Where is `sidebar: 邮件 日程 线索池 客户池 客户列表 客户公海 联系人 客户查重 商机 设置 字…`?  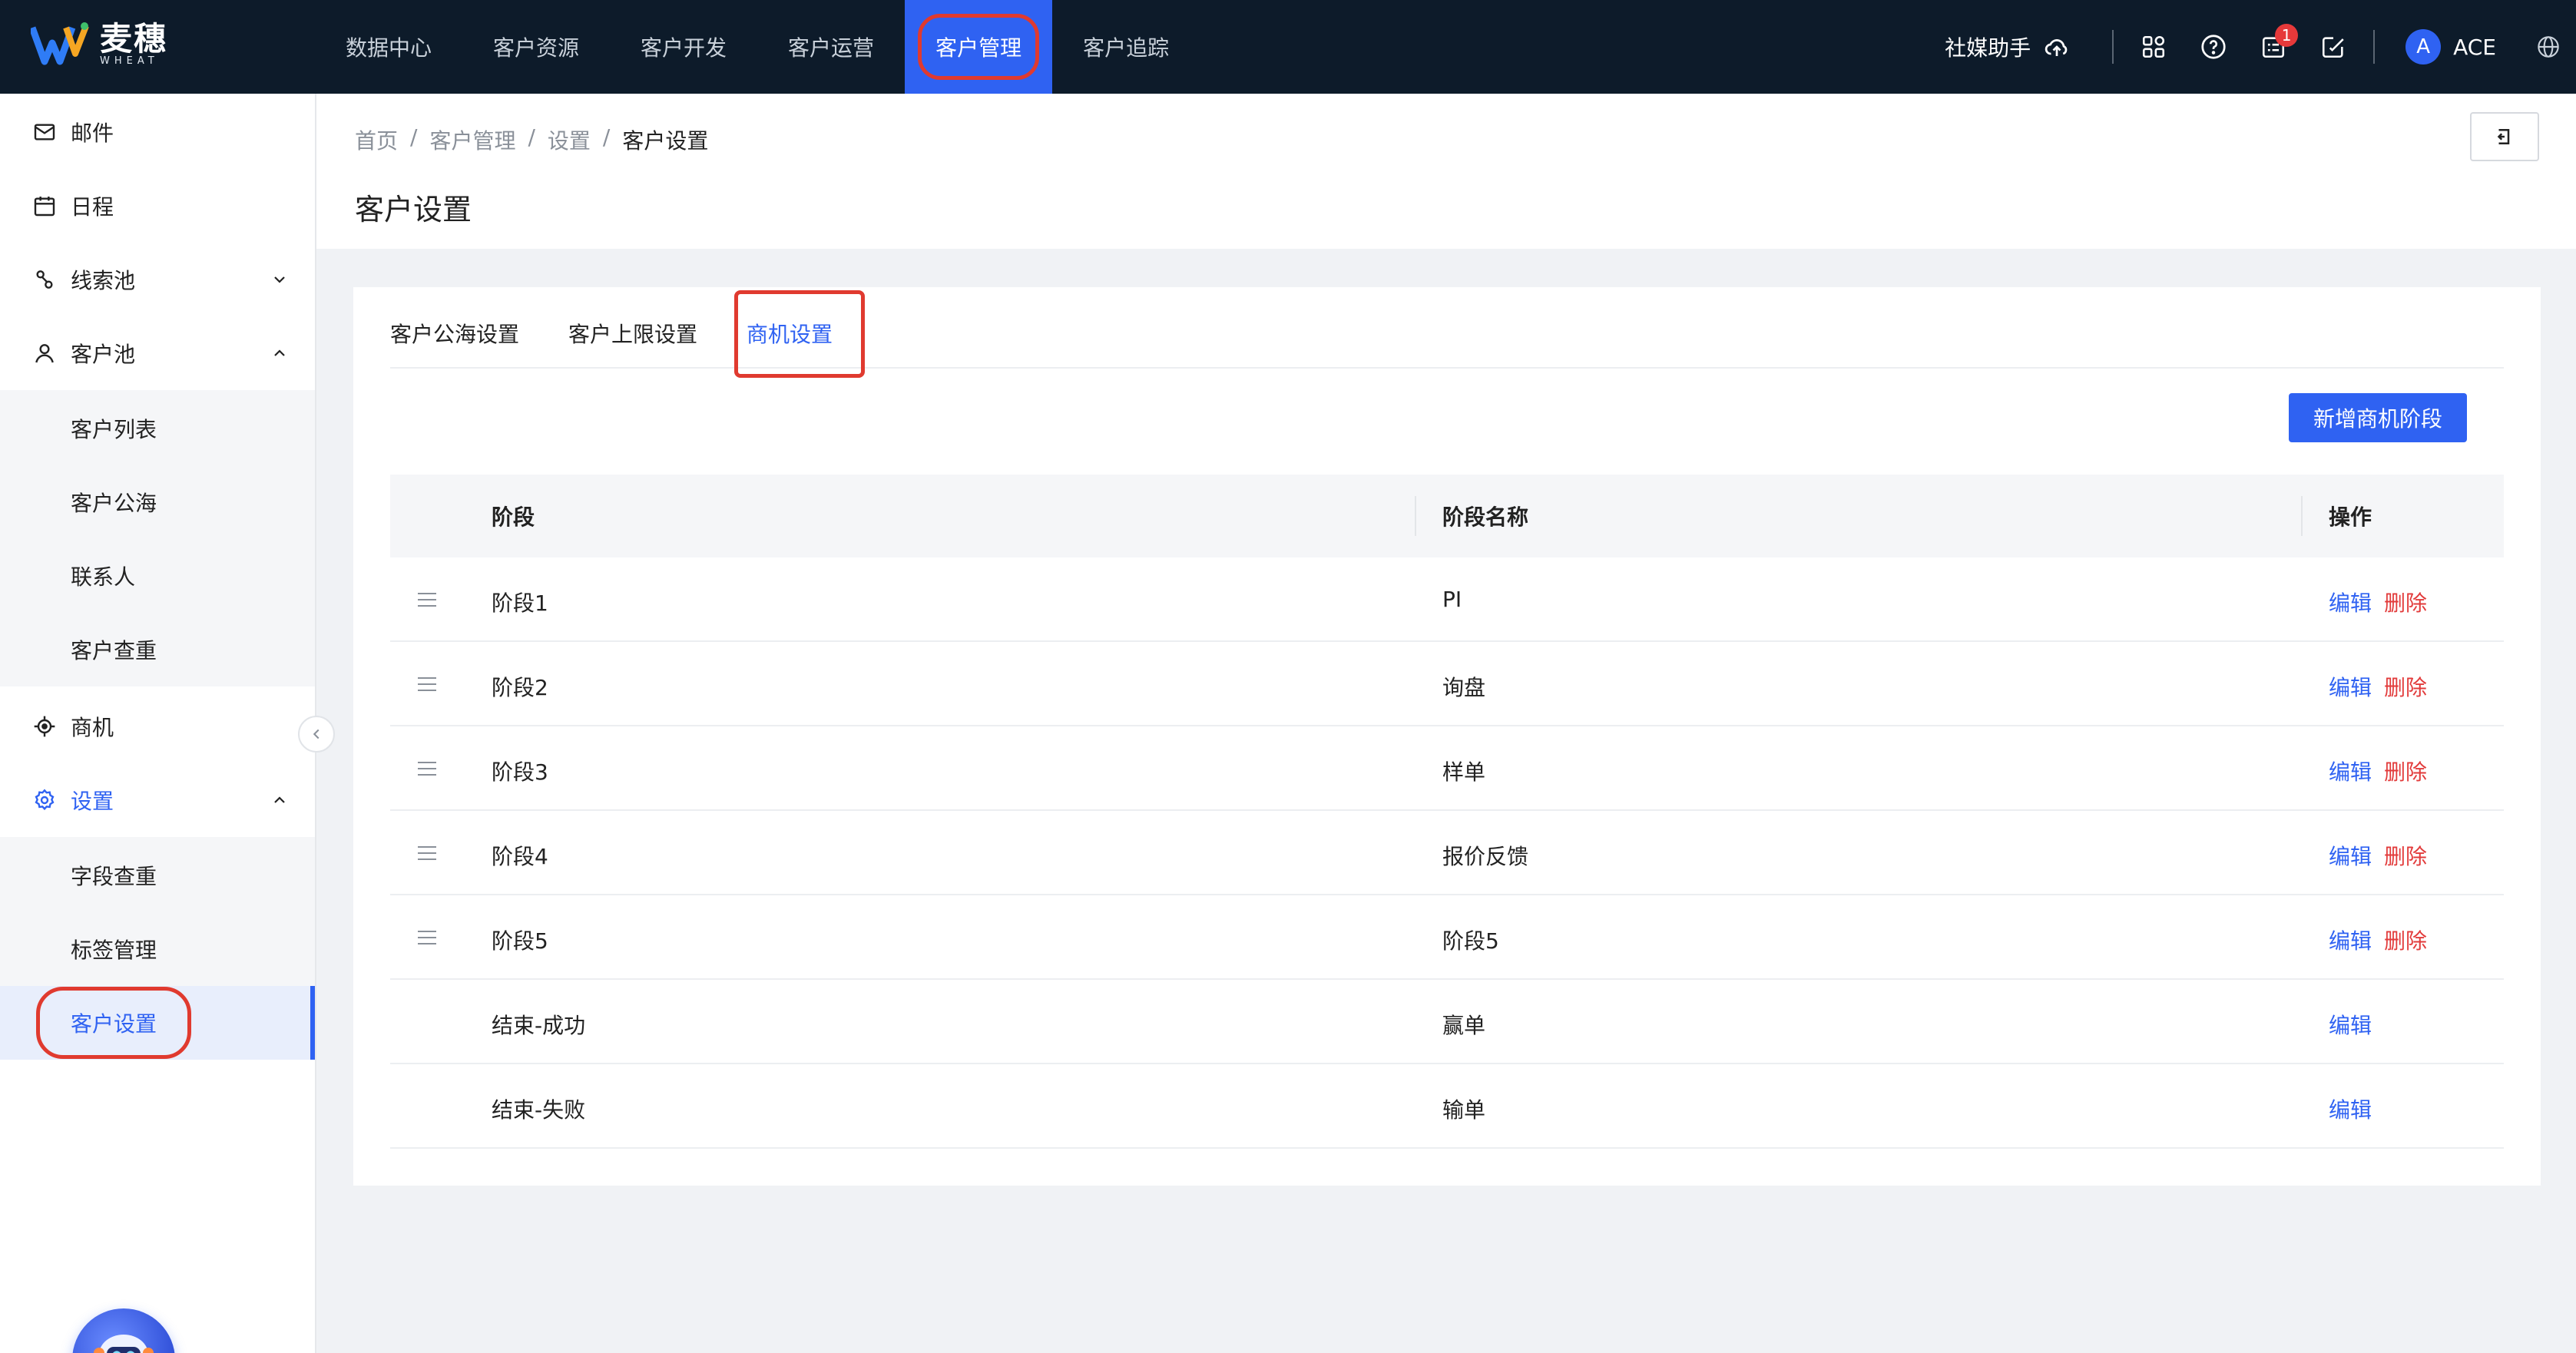 sidebar: 邮件 日程 线索池 客户池 客户列表 客户公海 联系人 客户查重 商机 设置 字… is located at coordinates (158, 723).